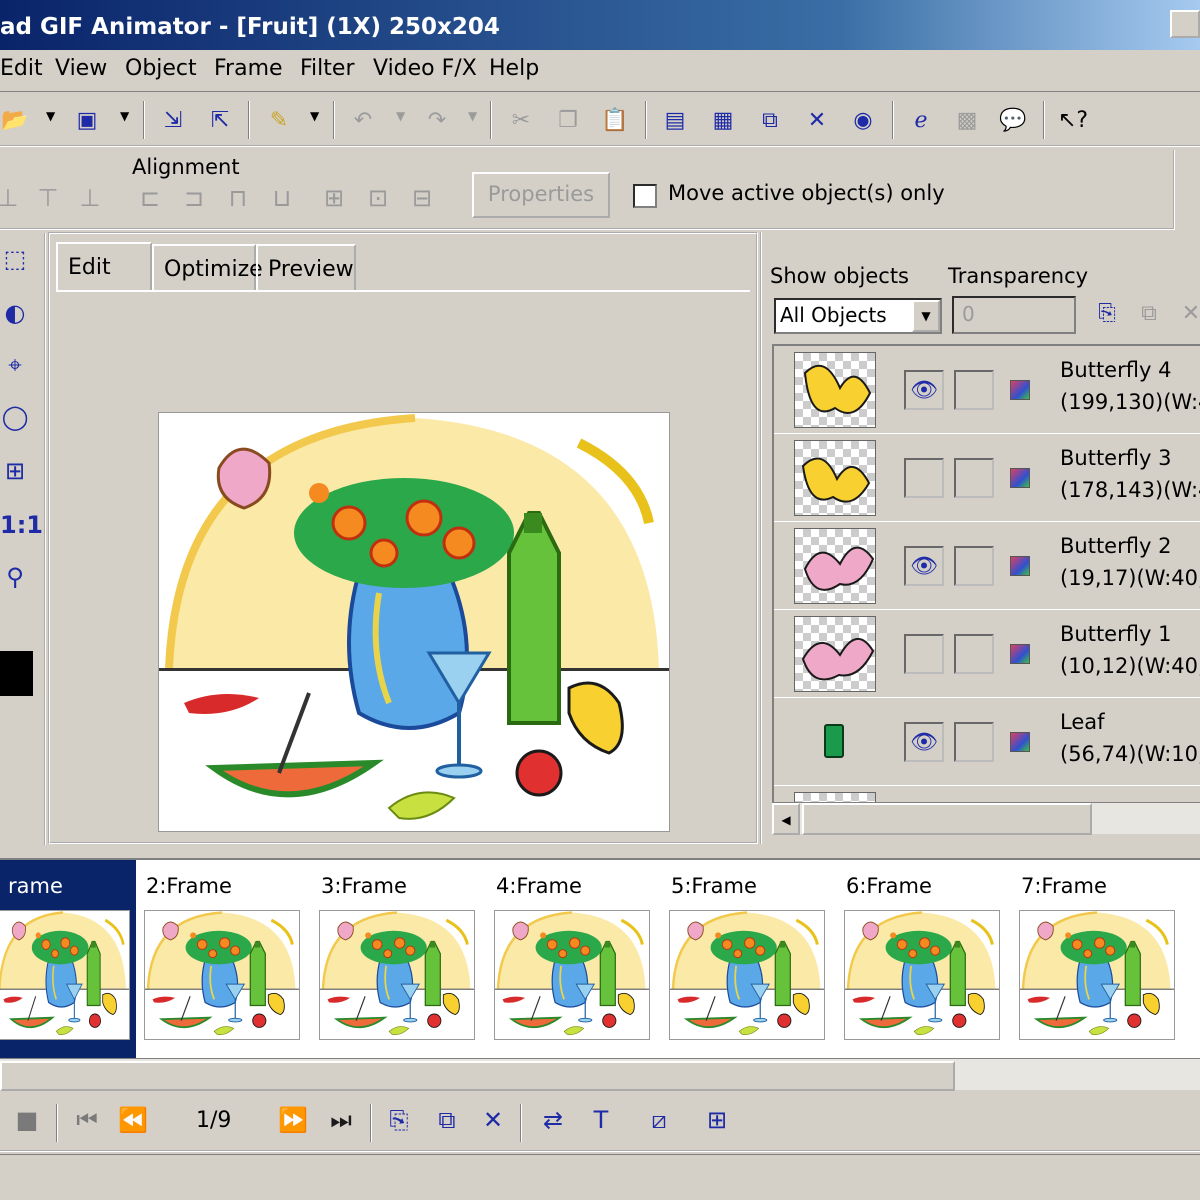 This screenshot has height=1200, width=1200. I want to click on tab-edit: Edit, so click(104, 267).